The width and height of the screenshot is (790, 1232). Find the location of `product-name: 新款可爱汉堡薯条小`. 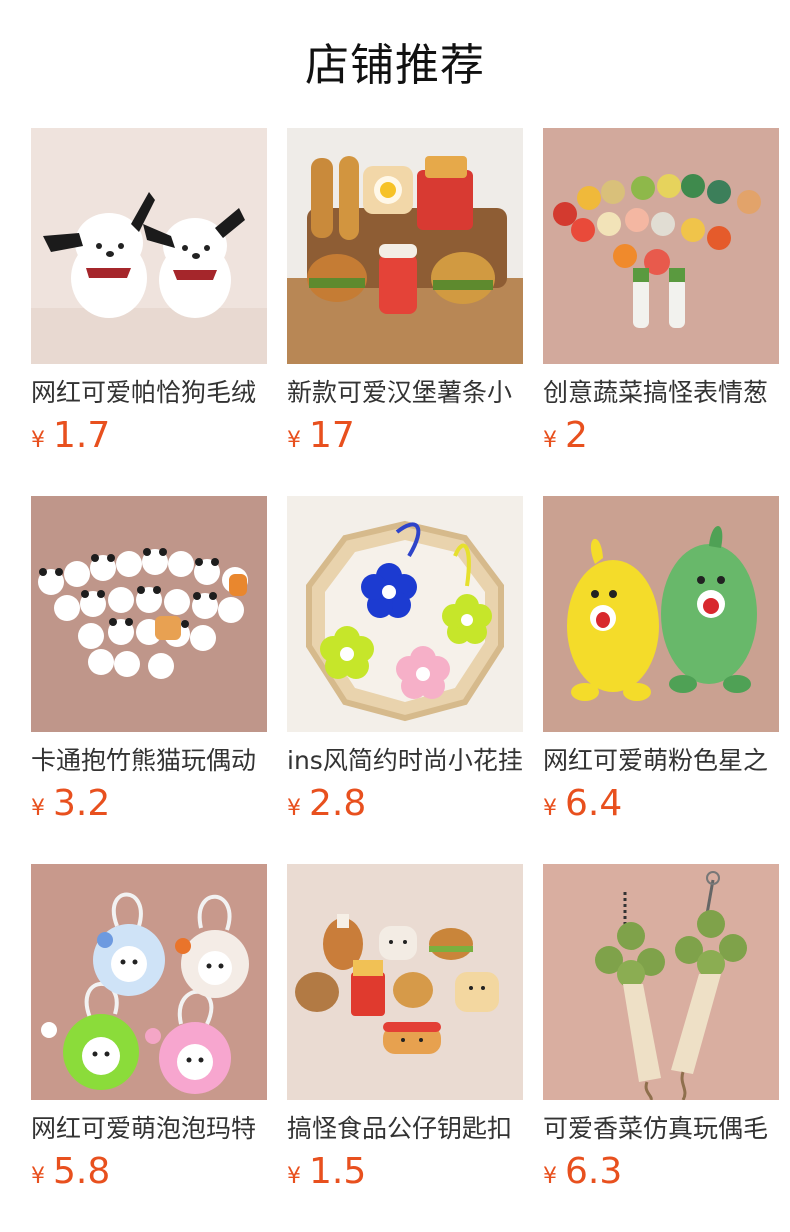

product-name: 新款可爱汉堡薯条小 is located at coordinates (405, 393).